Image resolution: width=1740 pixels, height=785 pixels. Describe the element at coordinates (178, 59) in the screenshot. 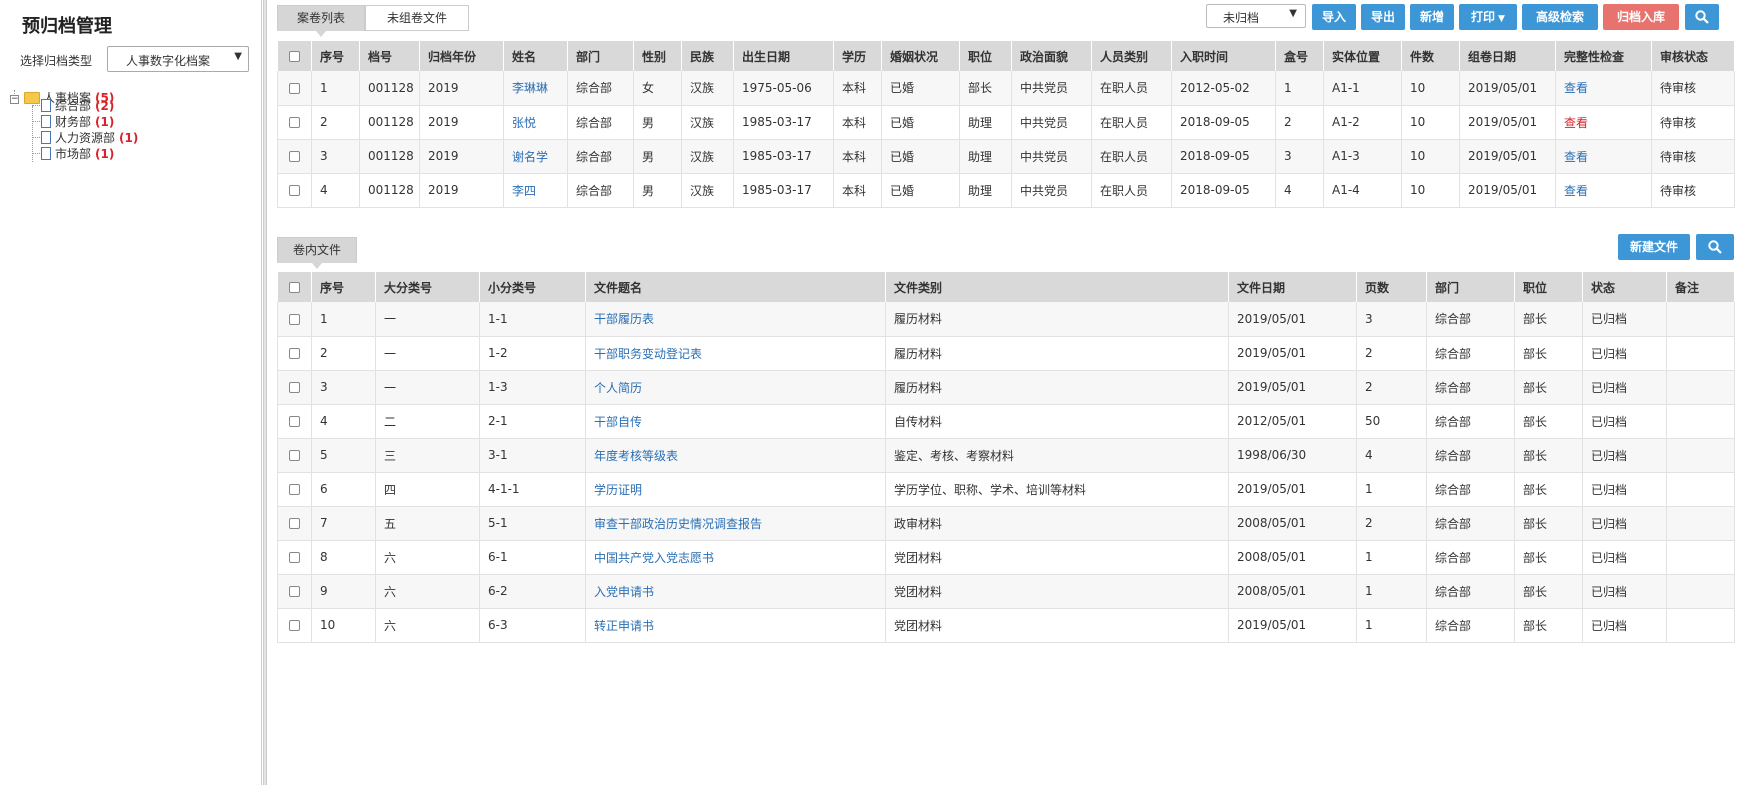

I see `archive-type-select: 人事数字化档案 ▼` at that location.